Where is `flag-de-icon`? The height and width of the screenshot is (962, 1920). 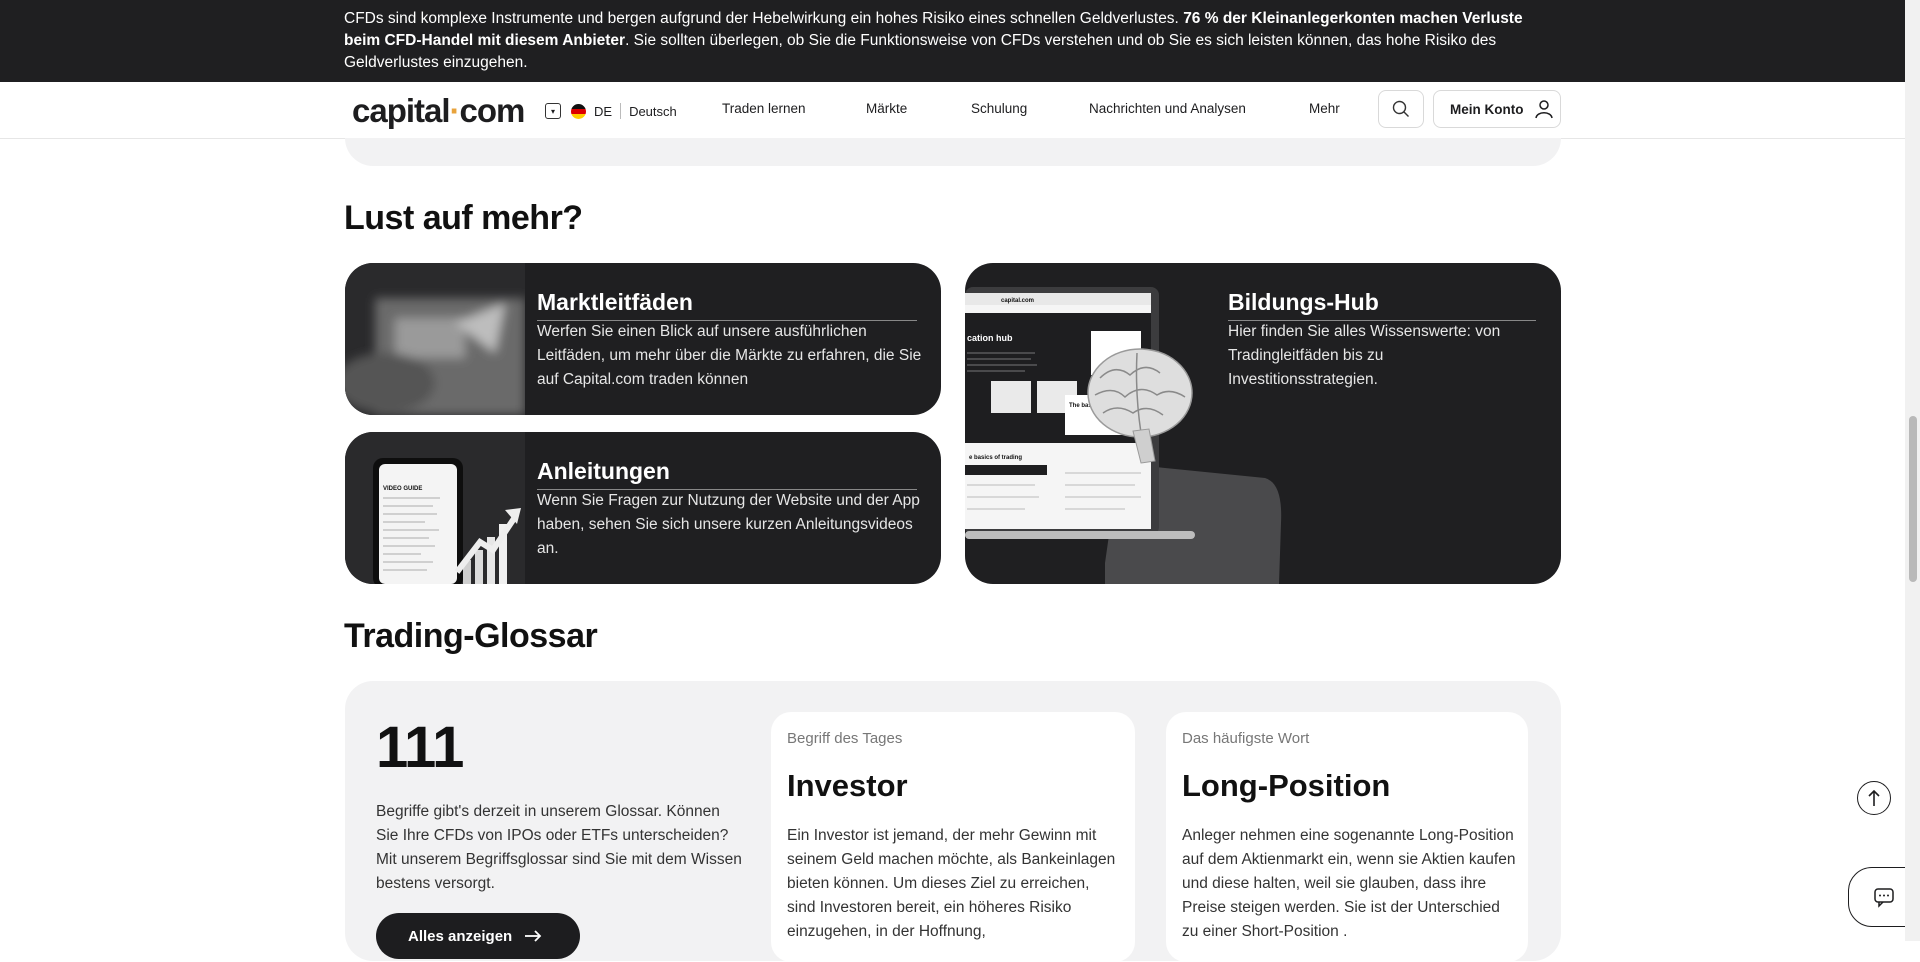 flag-de-icon is located at coordinates (578, 111).